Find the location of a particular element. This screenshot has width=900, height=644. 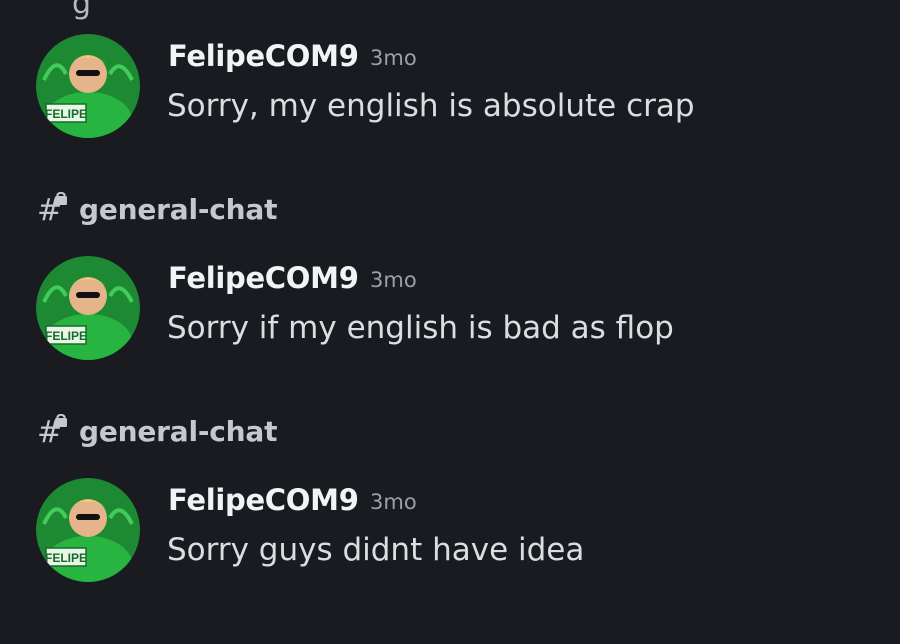

message-text: Sorry if my english is bad as flop is located at coordinates (420, 328).